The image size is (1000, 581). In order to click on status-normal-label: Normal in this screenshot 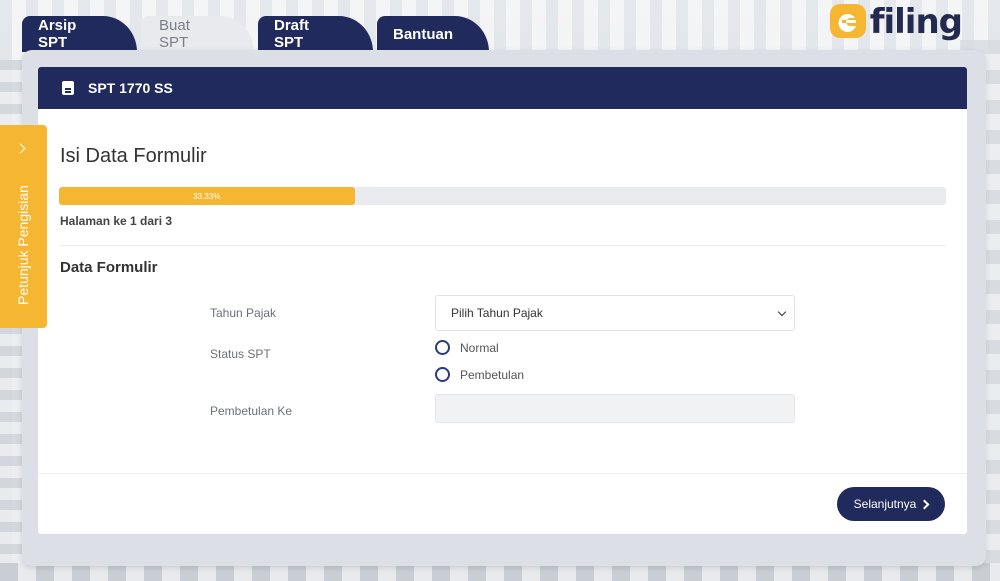, I will do `click(479, 347)`.